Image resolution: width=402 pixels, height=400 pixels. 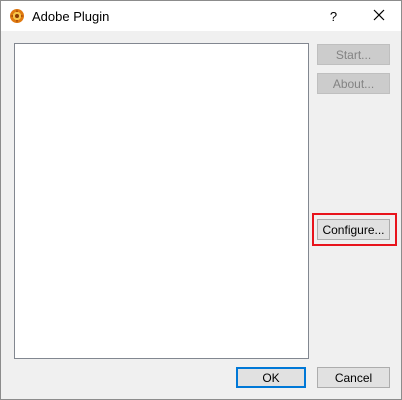 What do you see at coordinates (71, 16) in the screenshot?
I see `window-title: Adobe Plugin` at bounding box center [71, 16].